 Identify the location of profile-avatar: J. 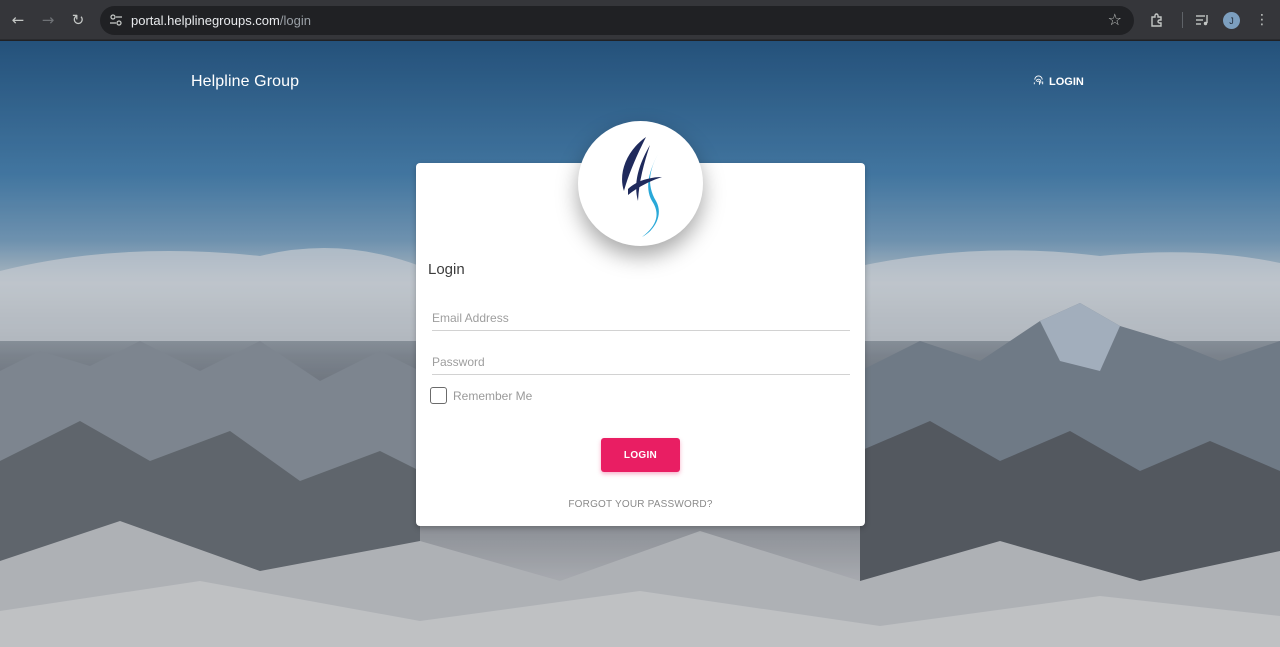
(1231, 20).